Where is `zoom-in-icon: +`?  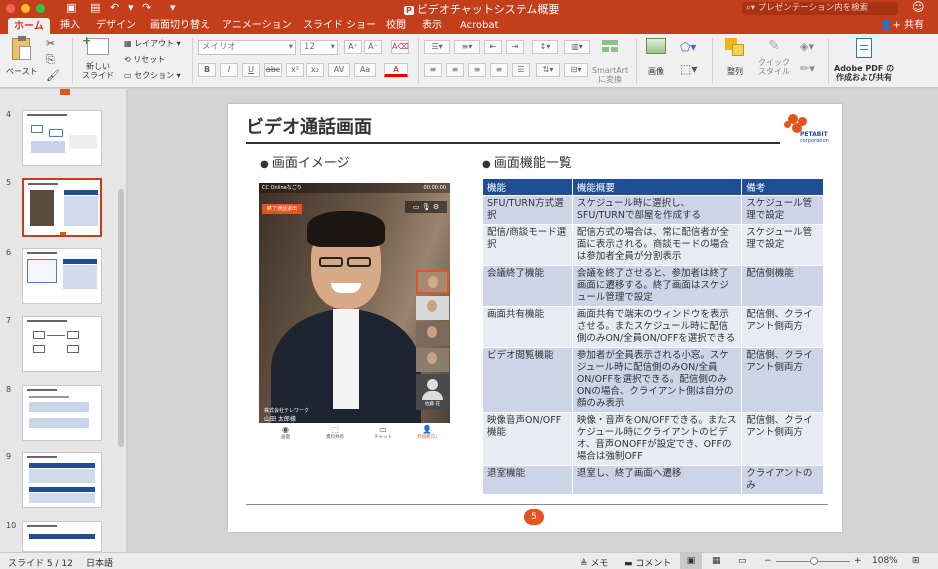 zoom-in-icon: + is located at coordinates (858, 561).